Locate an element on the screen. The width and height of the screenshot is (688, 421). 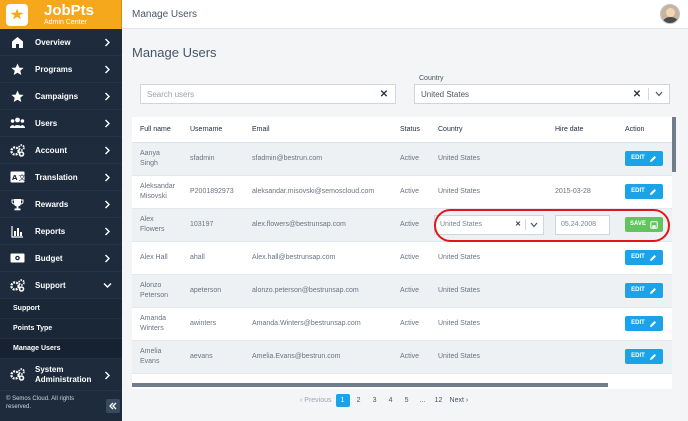
column-header: Country is located at coordinates (488, 130).